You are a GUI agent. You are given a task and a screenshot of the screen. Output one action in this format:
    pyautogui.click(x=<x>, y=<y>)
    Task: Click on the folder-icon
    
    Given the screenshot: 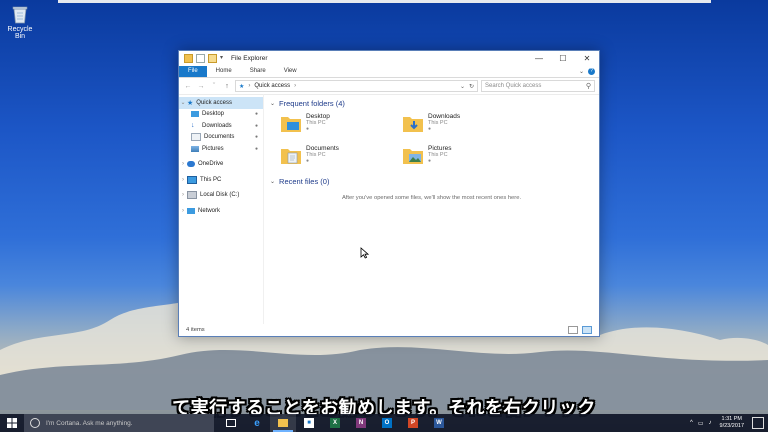 What is the action you would take?
    pyautogui.click(x=283, y=423)
    